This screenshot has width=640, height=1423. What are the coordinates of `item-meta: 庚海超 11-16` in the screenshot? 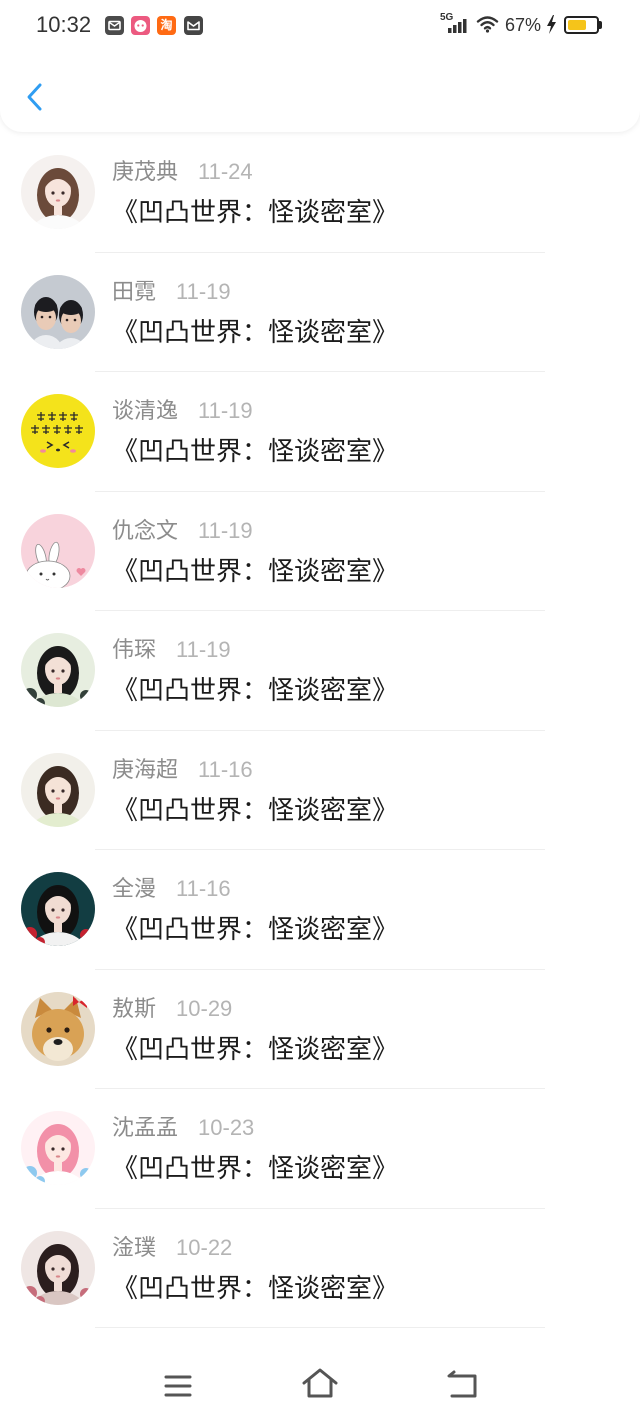 It's located at (182, 770).